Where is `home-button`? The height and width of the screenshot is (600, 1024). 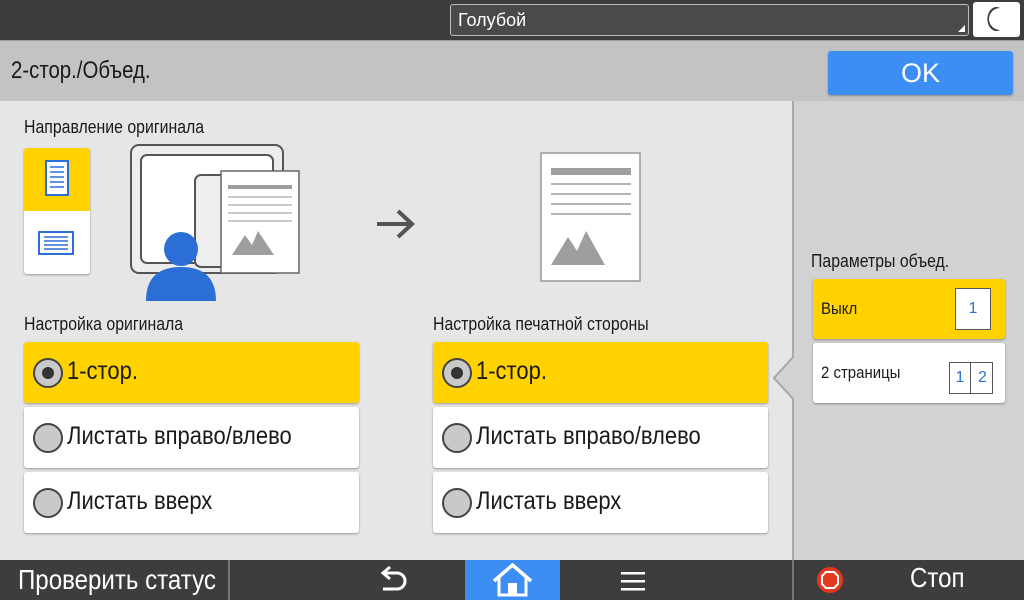
home-button is located at coordinates (512, 580).